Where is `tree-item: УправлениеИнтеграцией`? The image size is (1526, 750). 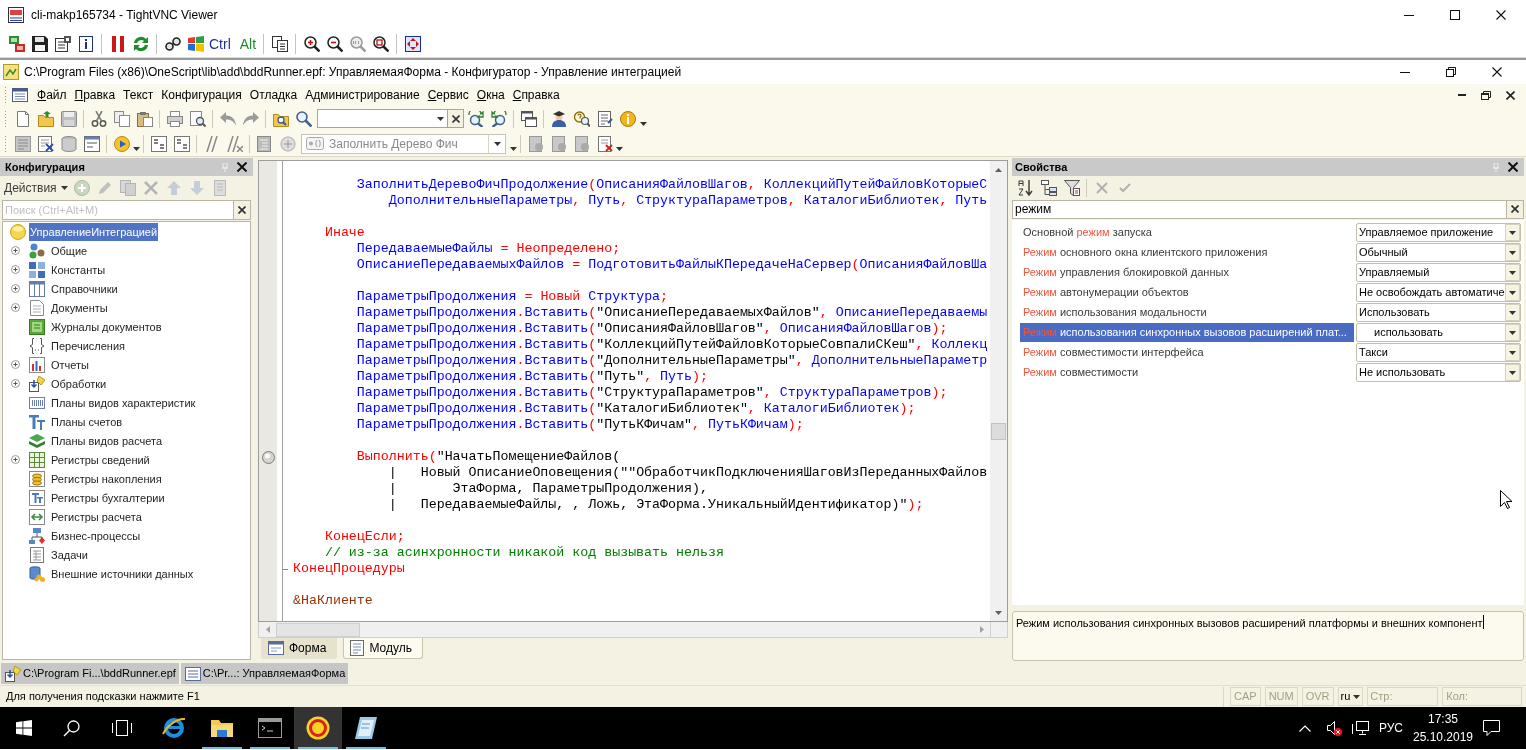 tree-item: УправлениеИнтеграцией is located at coordinates (94, 231).